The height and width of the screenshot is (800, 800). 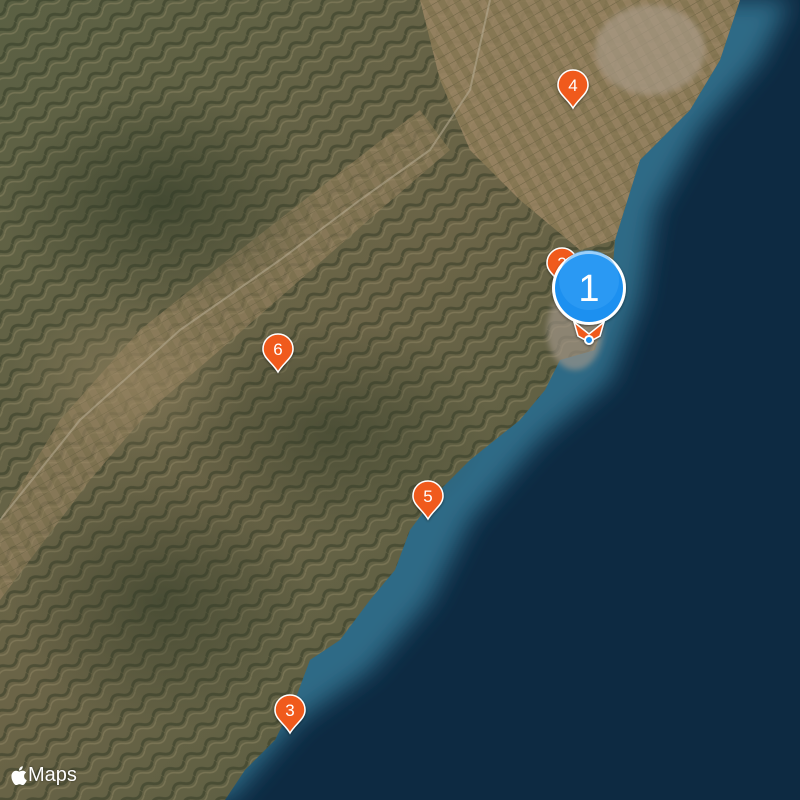 I want to click on town-area, so click(x=650, y=50).